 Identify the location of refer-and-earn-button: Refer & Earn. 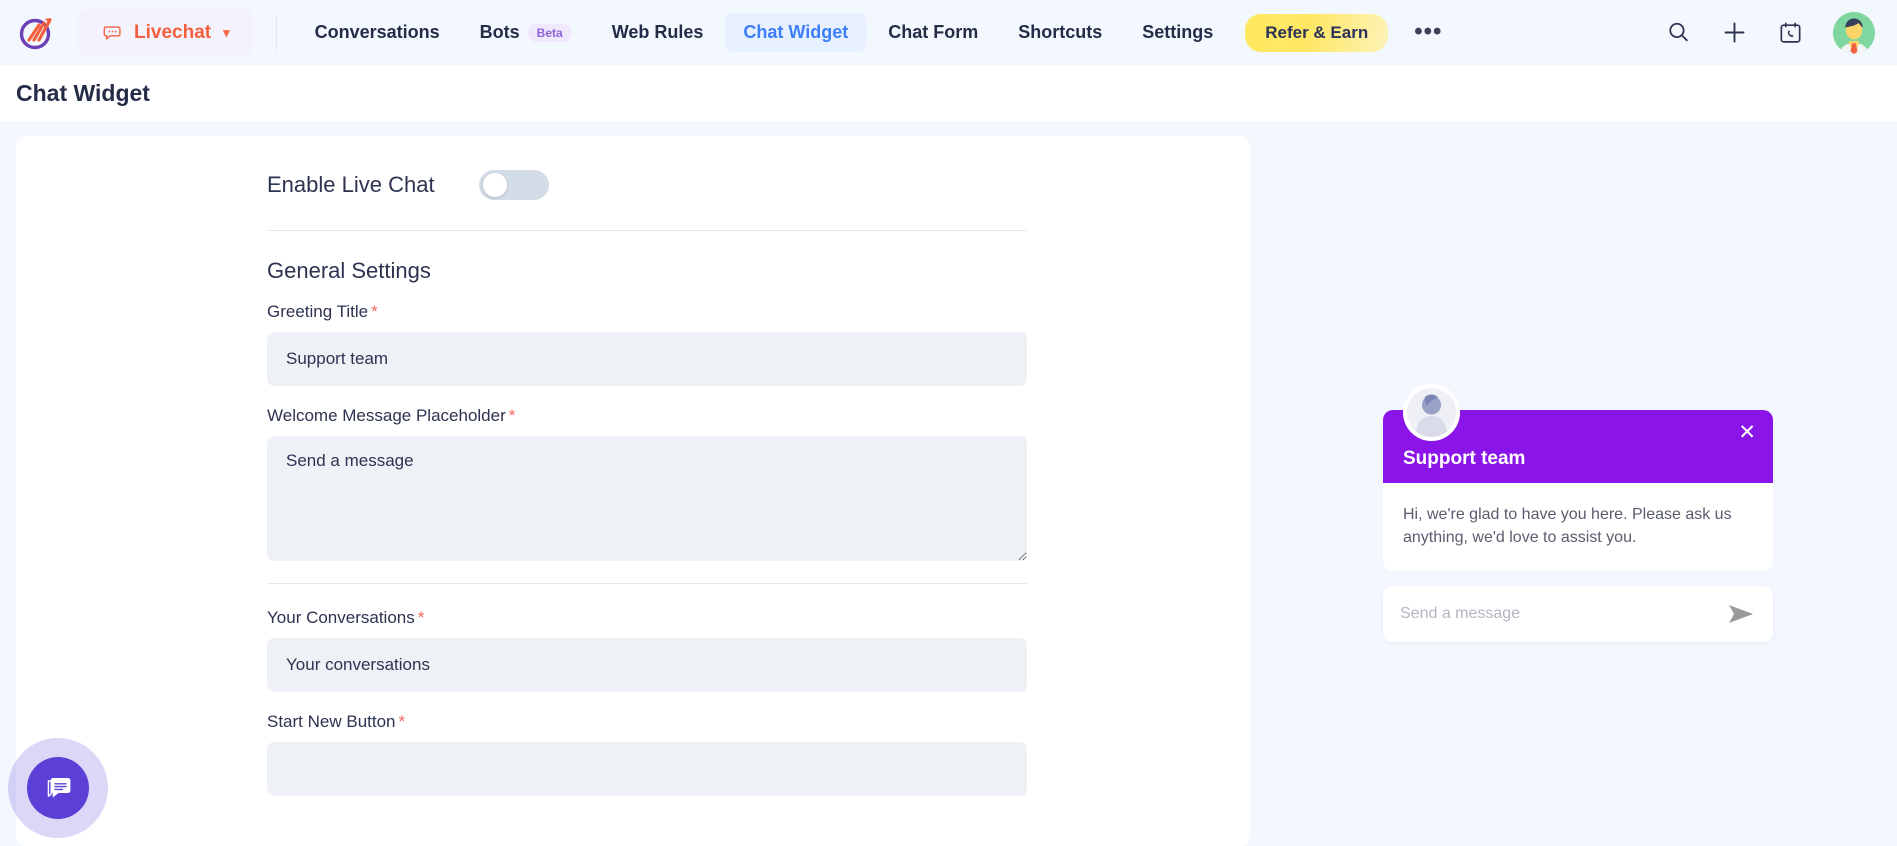
(1317, 32).